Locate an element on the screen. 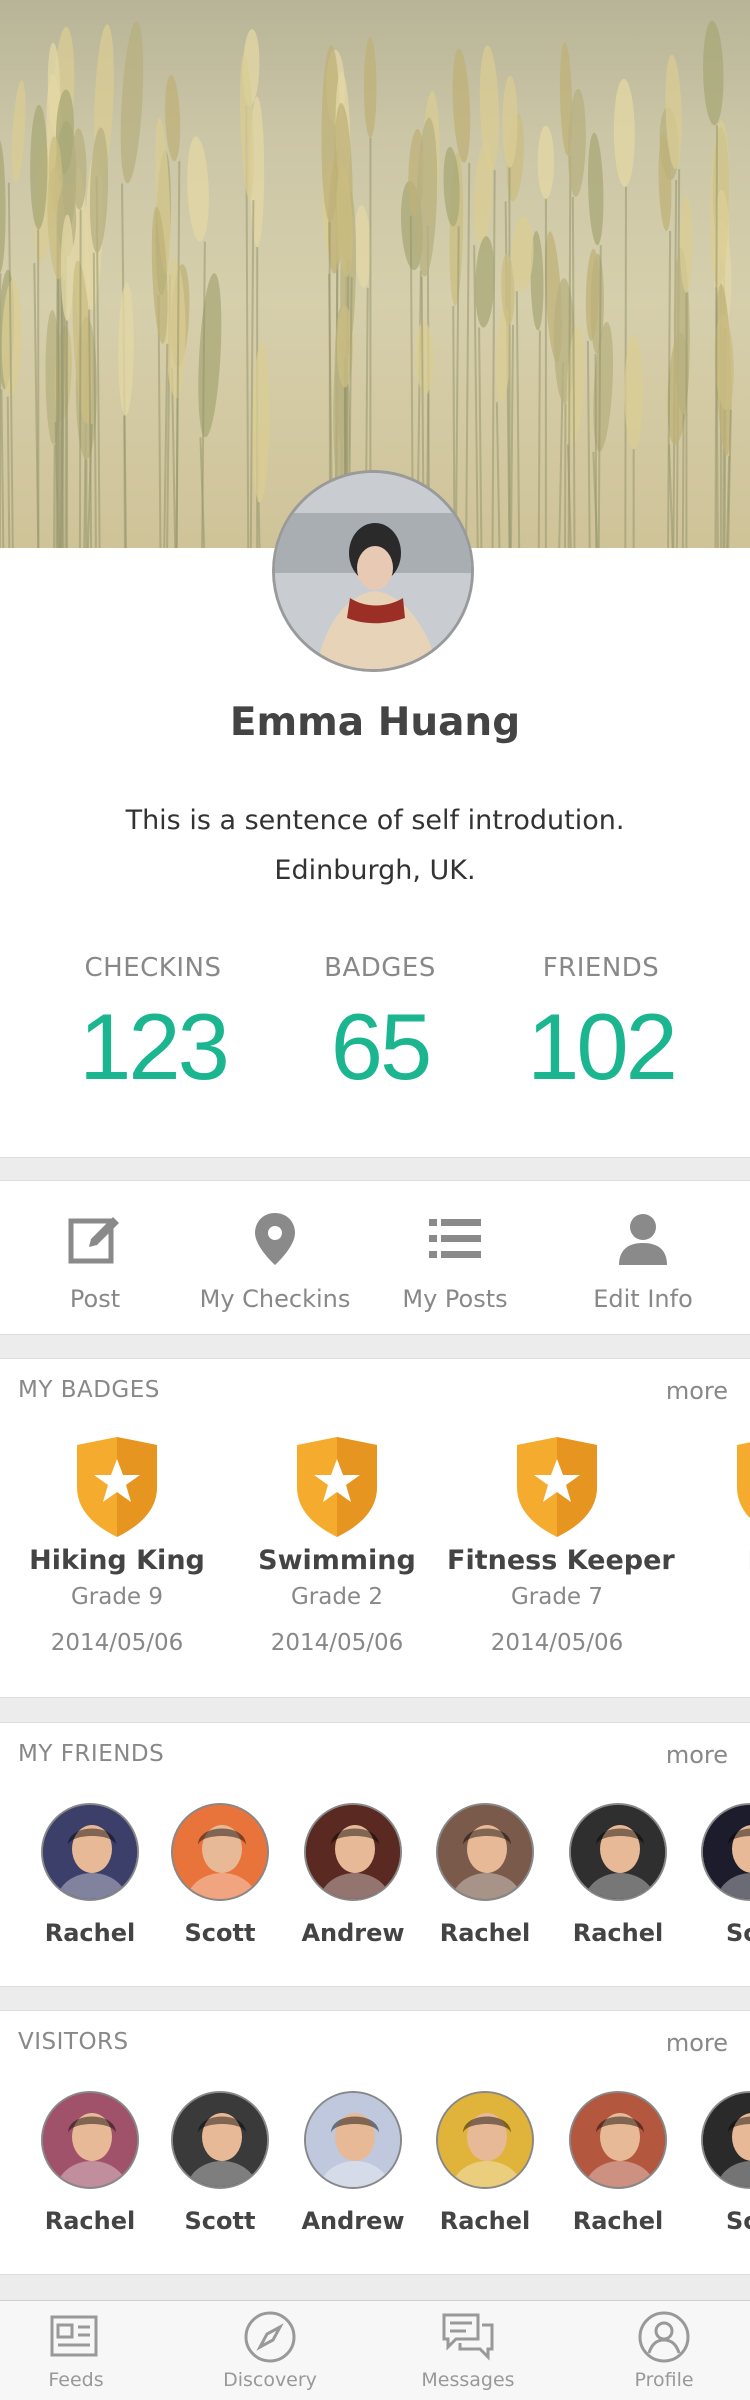 Image resolution: width=750 pixels, height=2400 pixels. post-button: Post is located at coordinates (95, 1262).